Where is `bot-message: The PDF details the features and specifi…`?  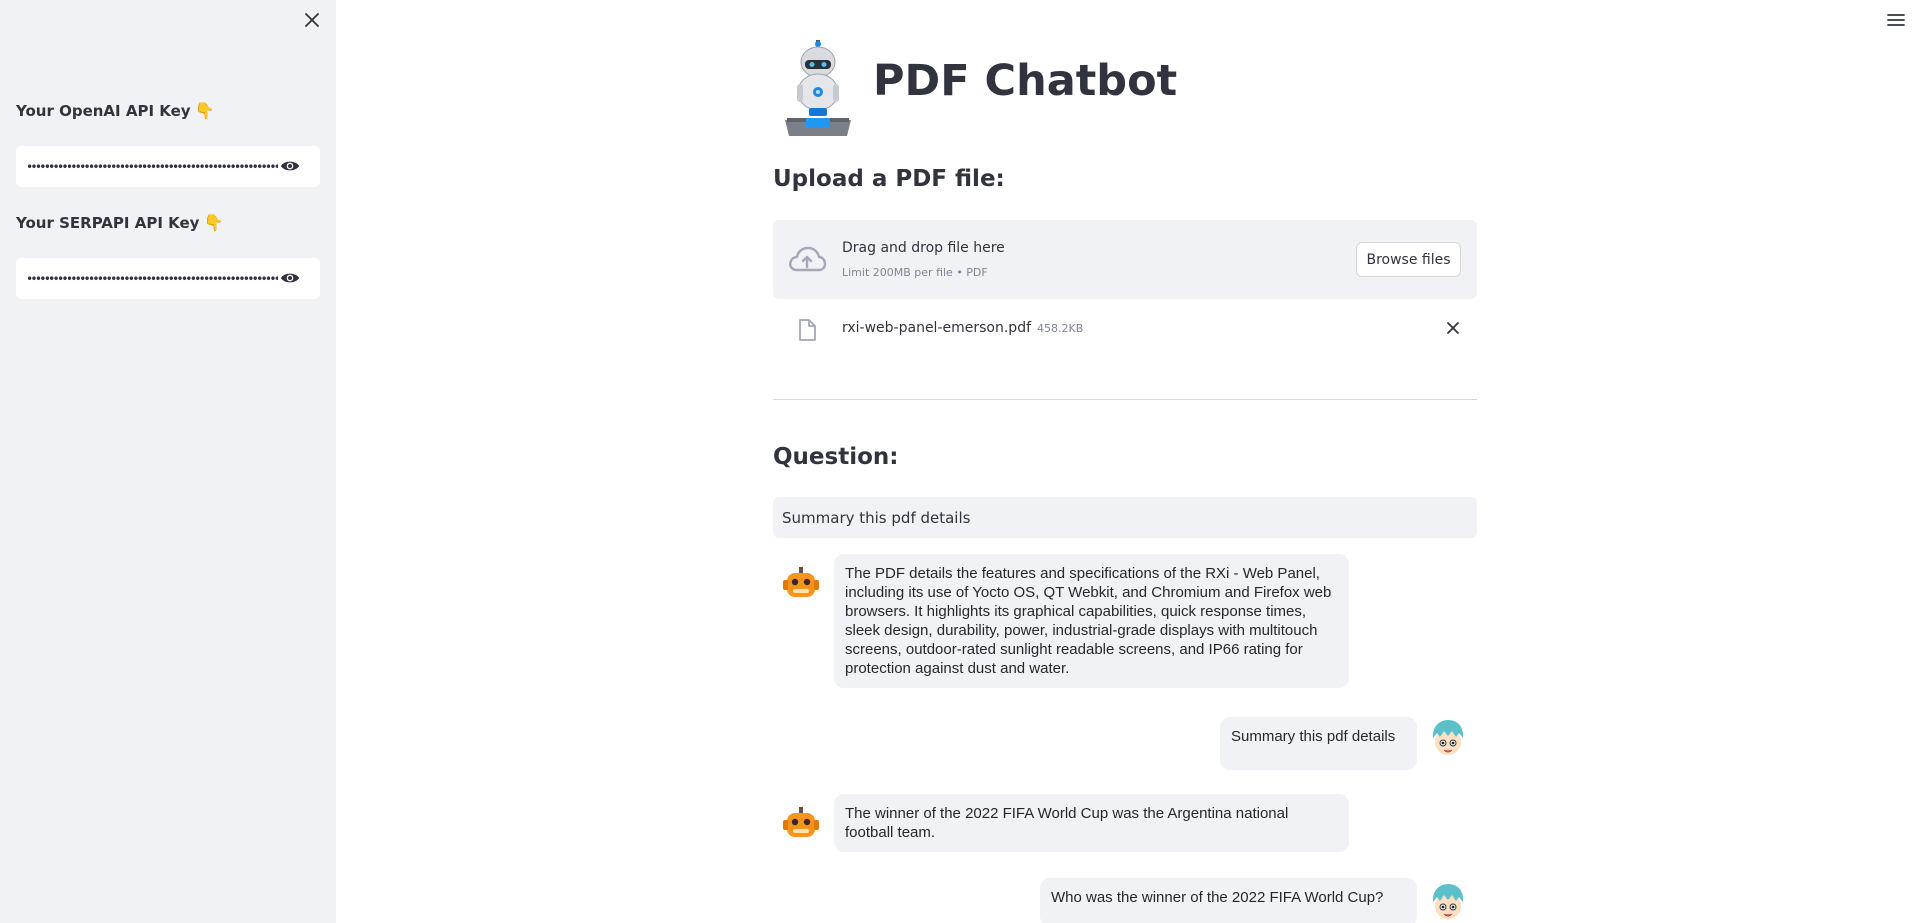
bot-message: The PDF details the features and specifi… is located at coordinates (1091, 621).